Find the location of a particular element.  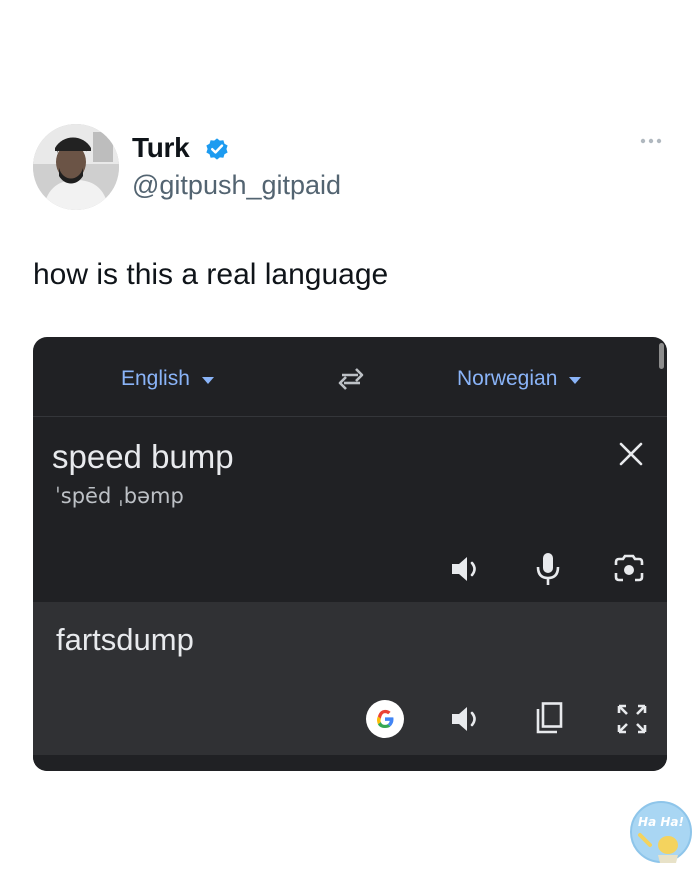

source-language-button: English is located at coordinates (167, 379).